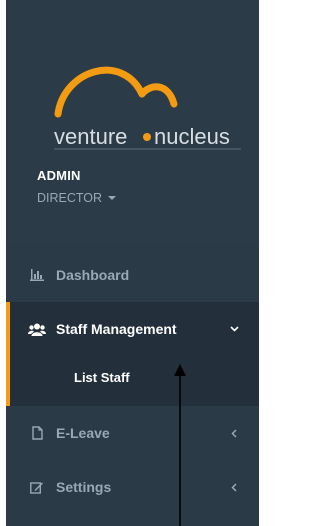 This screenshot has height=526, width=320. I want to click on chevron-down-icon, so click(234, 329).